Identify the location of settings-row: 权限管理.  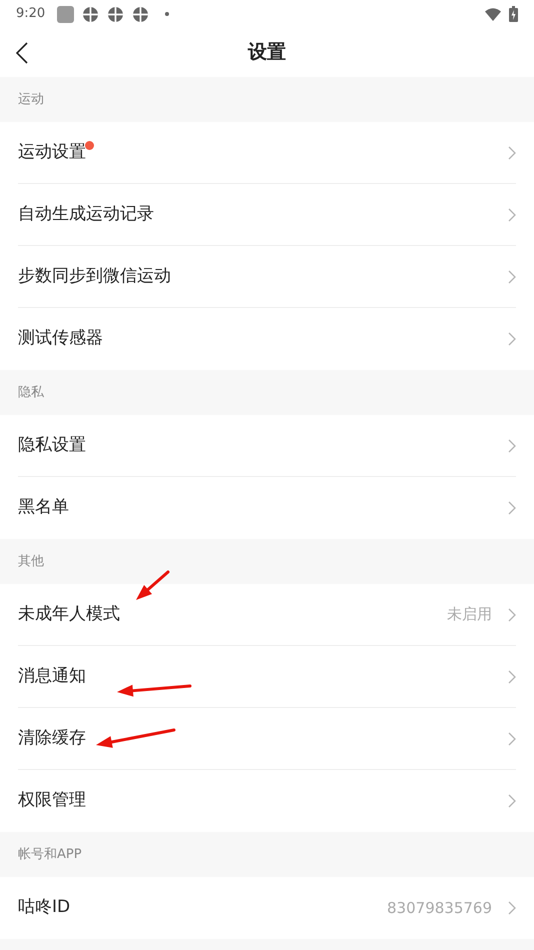
(267, 801).